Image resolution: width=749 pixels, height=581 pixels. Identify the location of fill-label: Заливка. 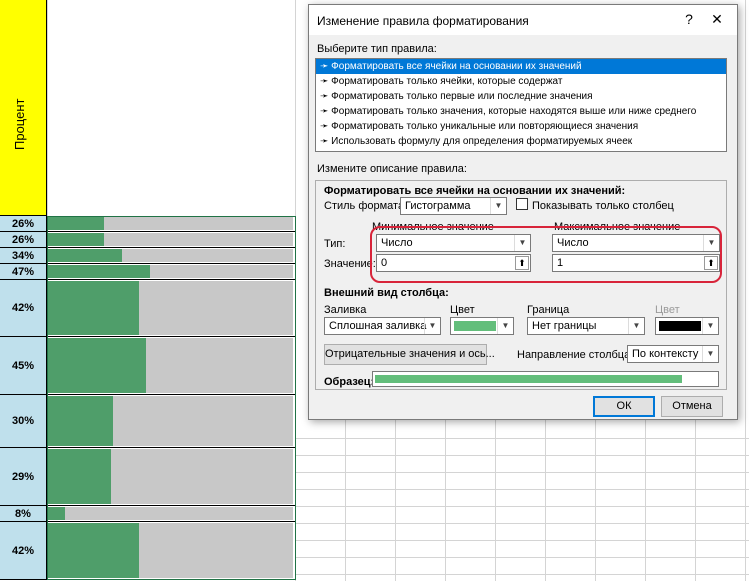
(345, 310).